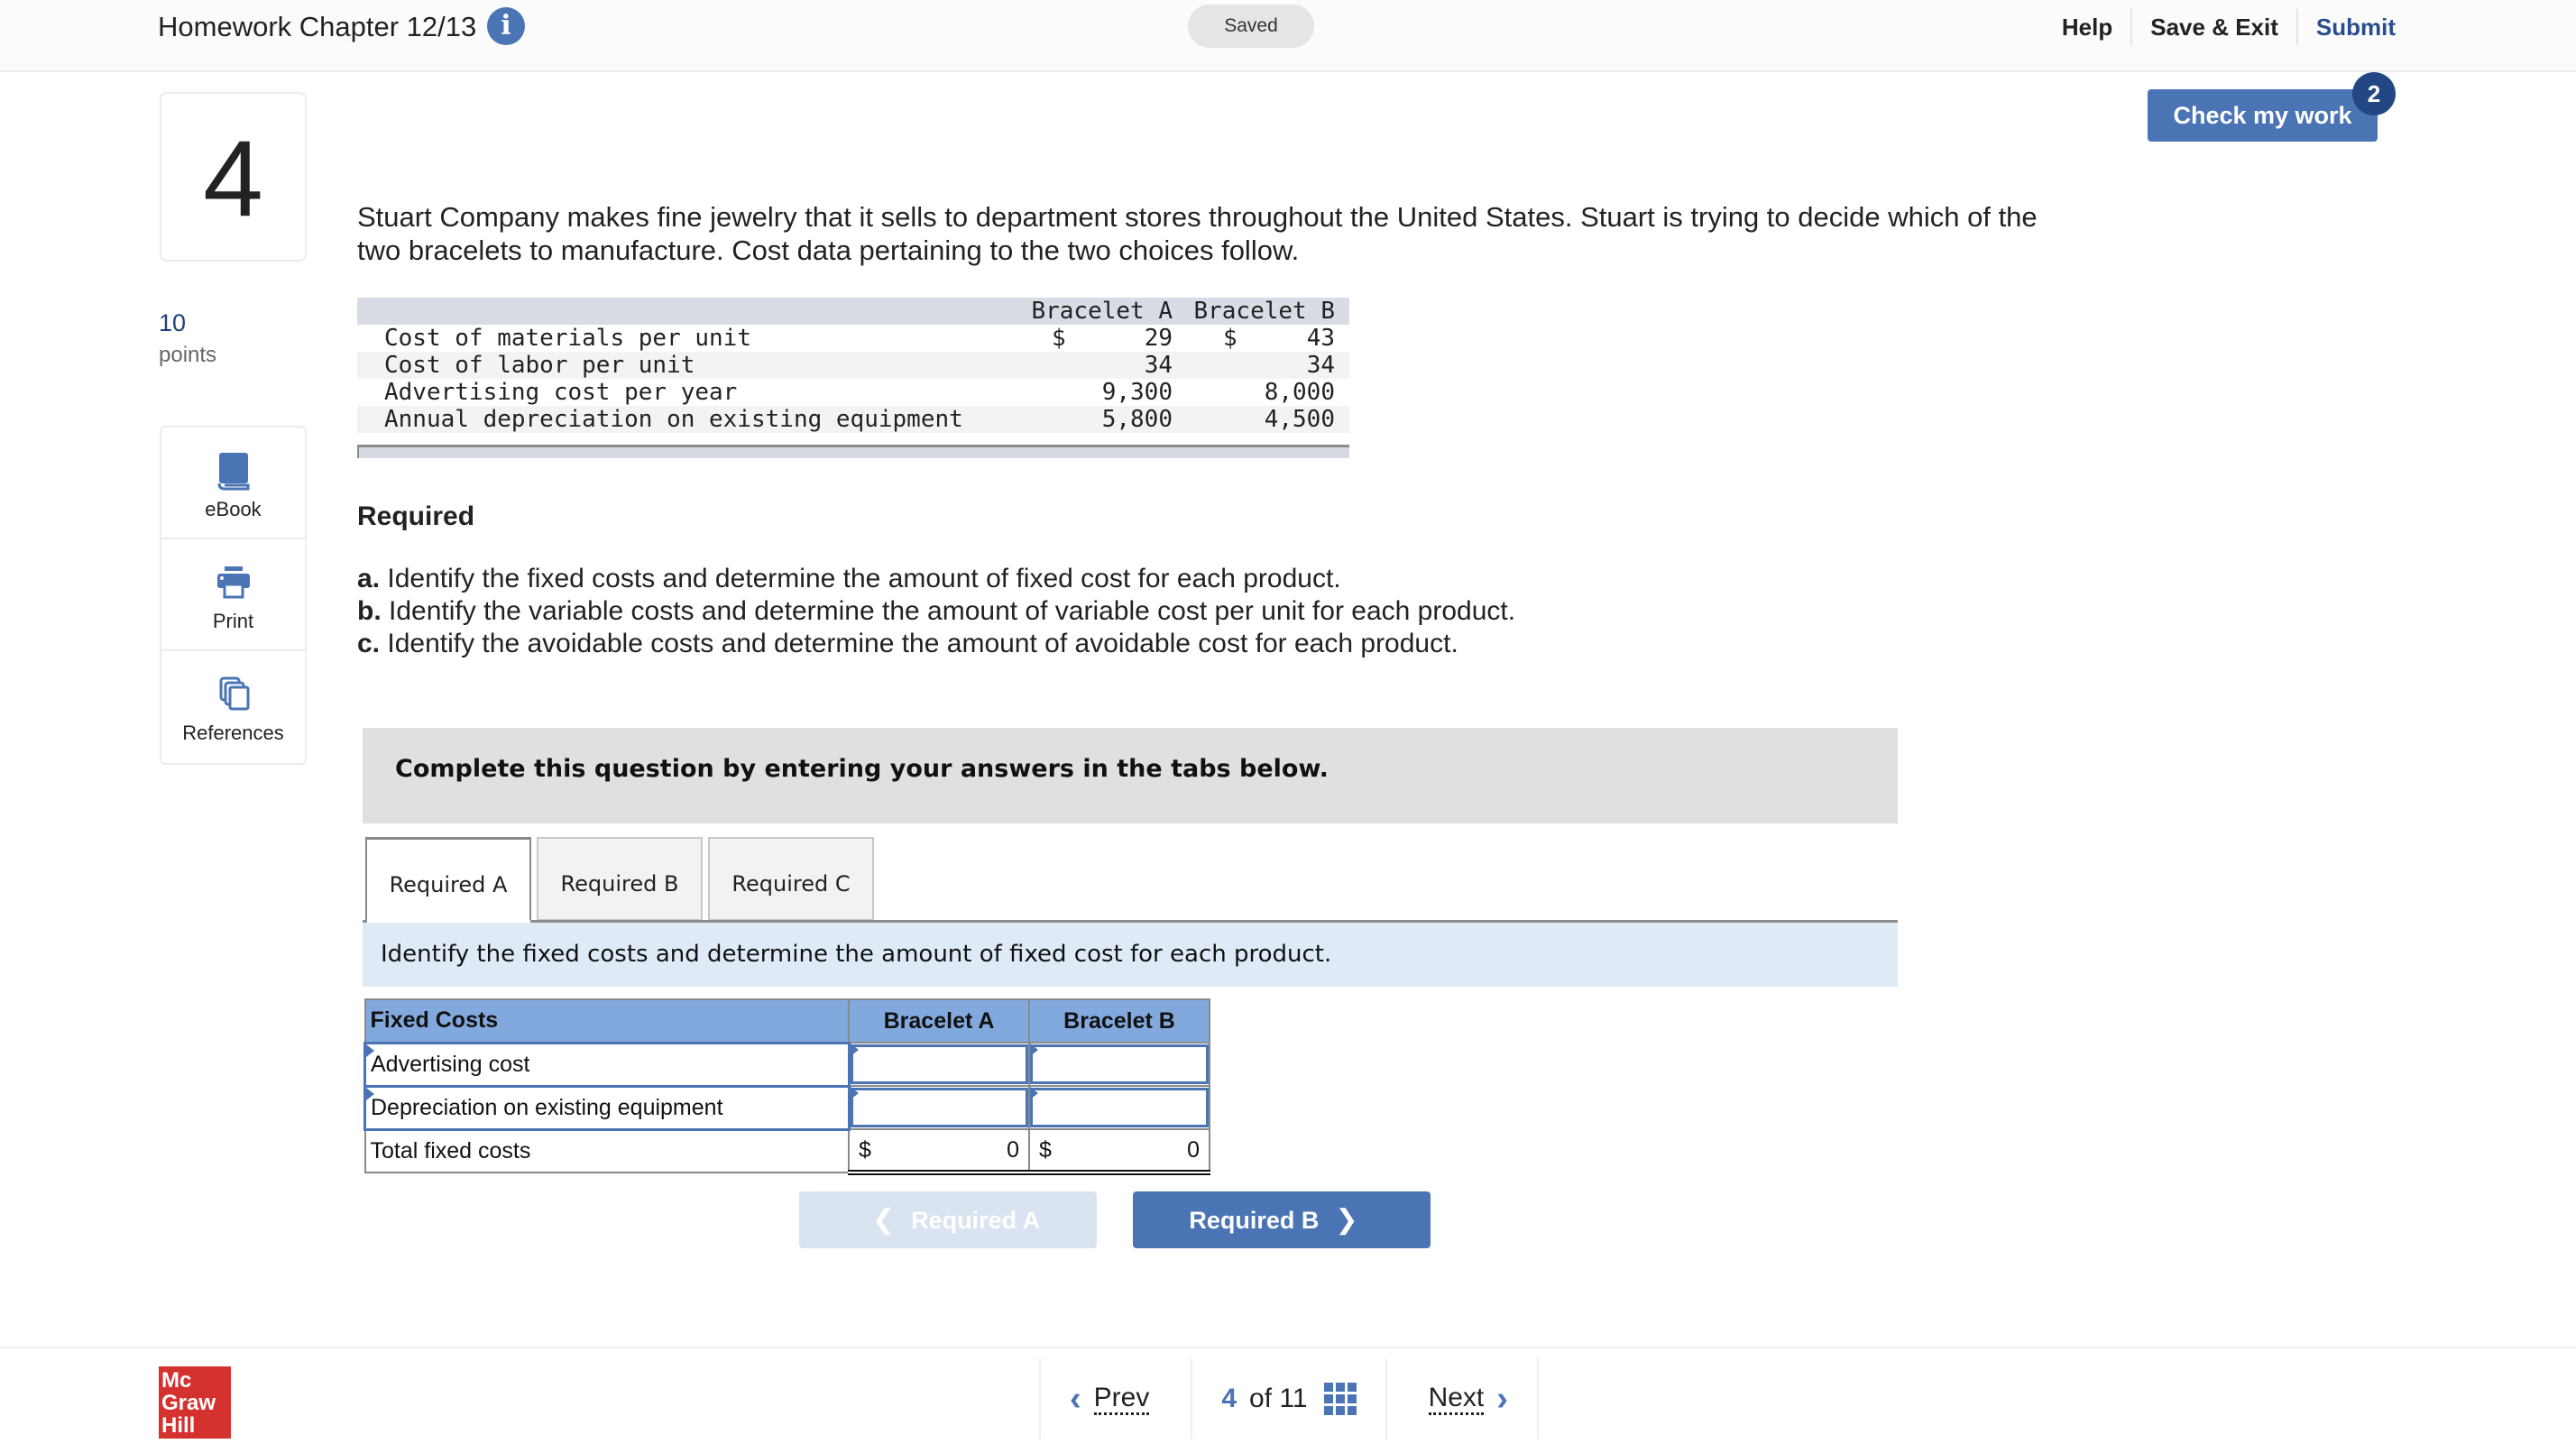  What do you see at coordinates (1119, 1021) in the screenshot?
I see `bracelet-b-header: Bracelet B` at bounding box center [1119, 1021].